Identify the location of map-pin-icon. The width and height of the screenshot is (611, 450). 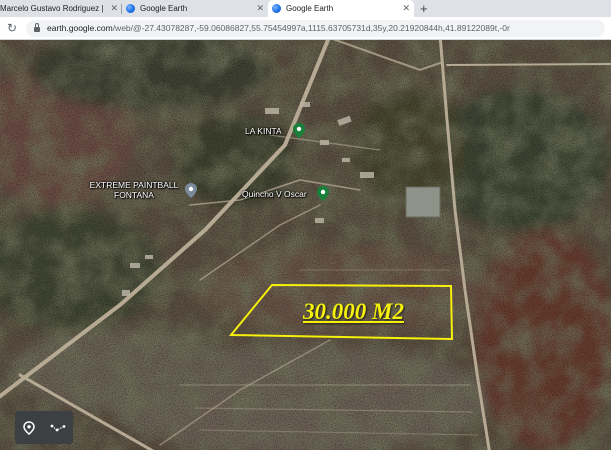
(28, 427).